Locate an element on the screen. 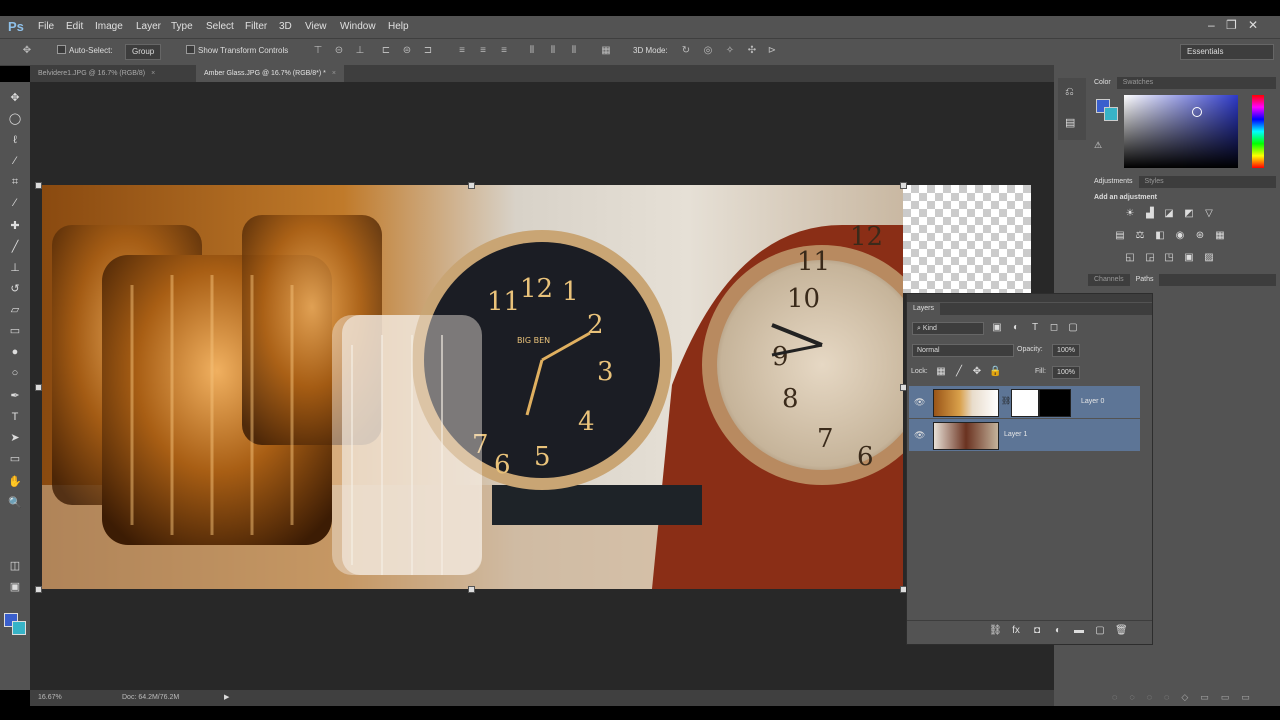  posterize-icon: ◲ is located at coordinates (1150, 258).